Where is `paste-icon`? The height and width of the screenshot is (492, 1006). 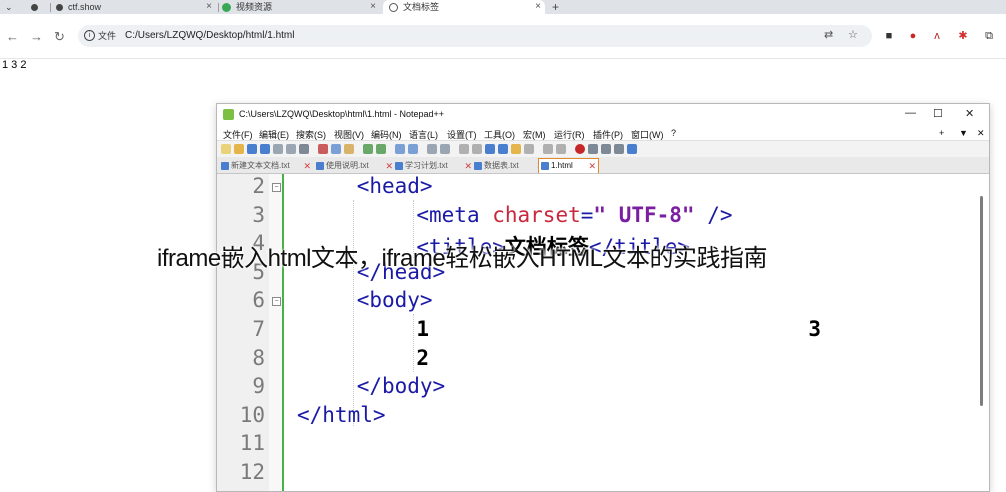 paste-icon is located at coordinates (349, 149).